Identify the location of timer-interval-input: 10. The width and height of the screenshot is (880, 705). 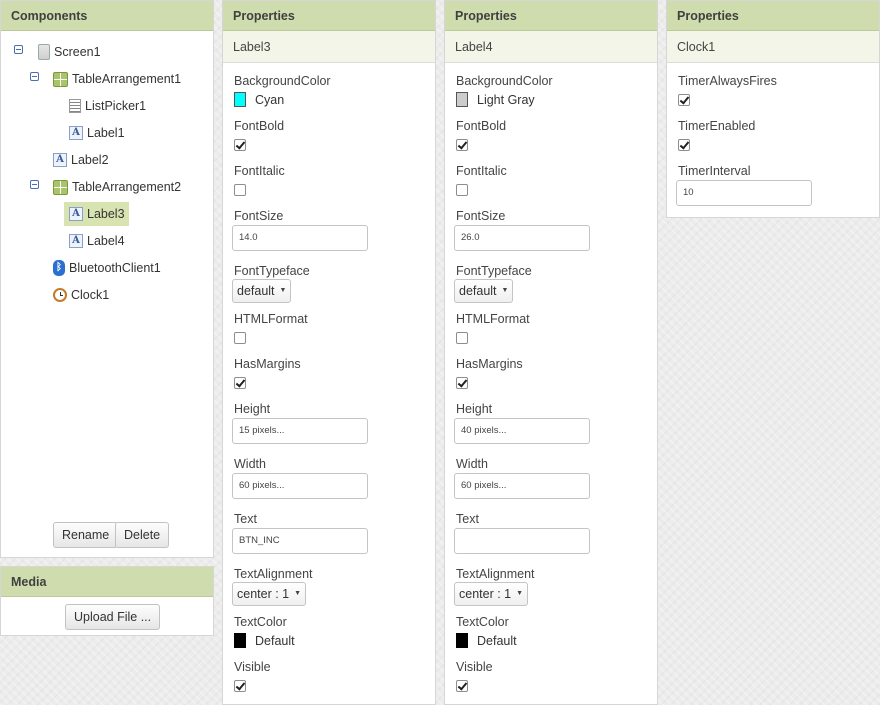
(744, 193).